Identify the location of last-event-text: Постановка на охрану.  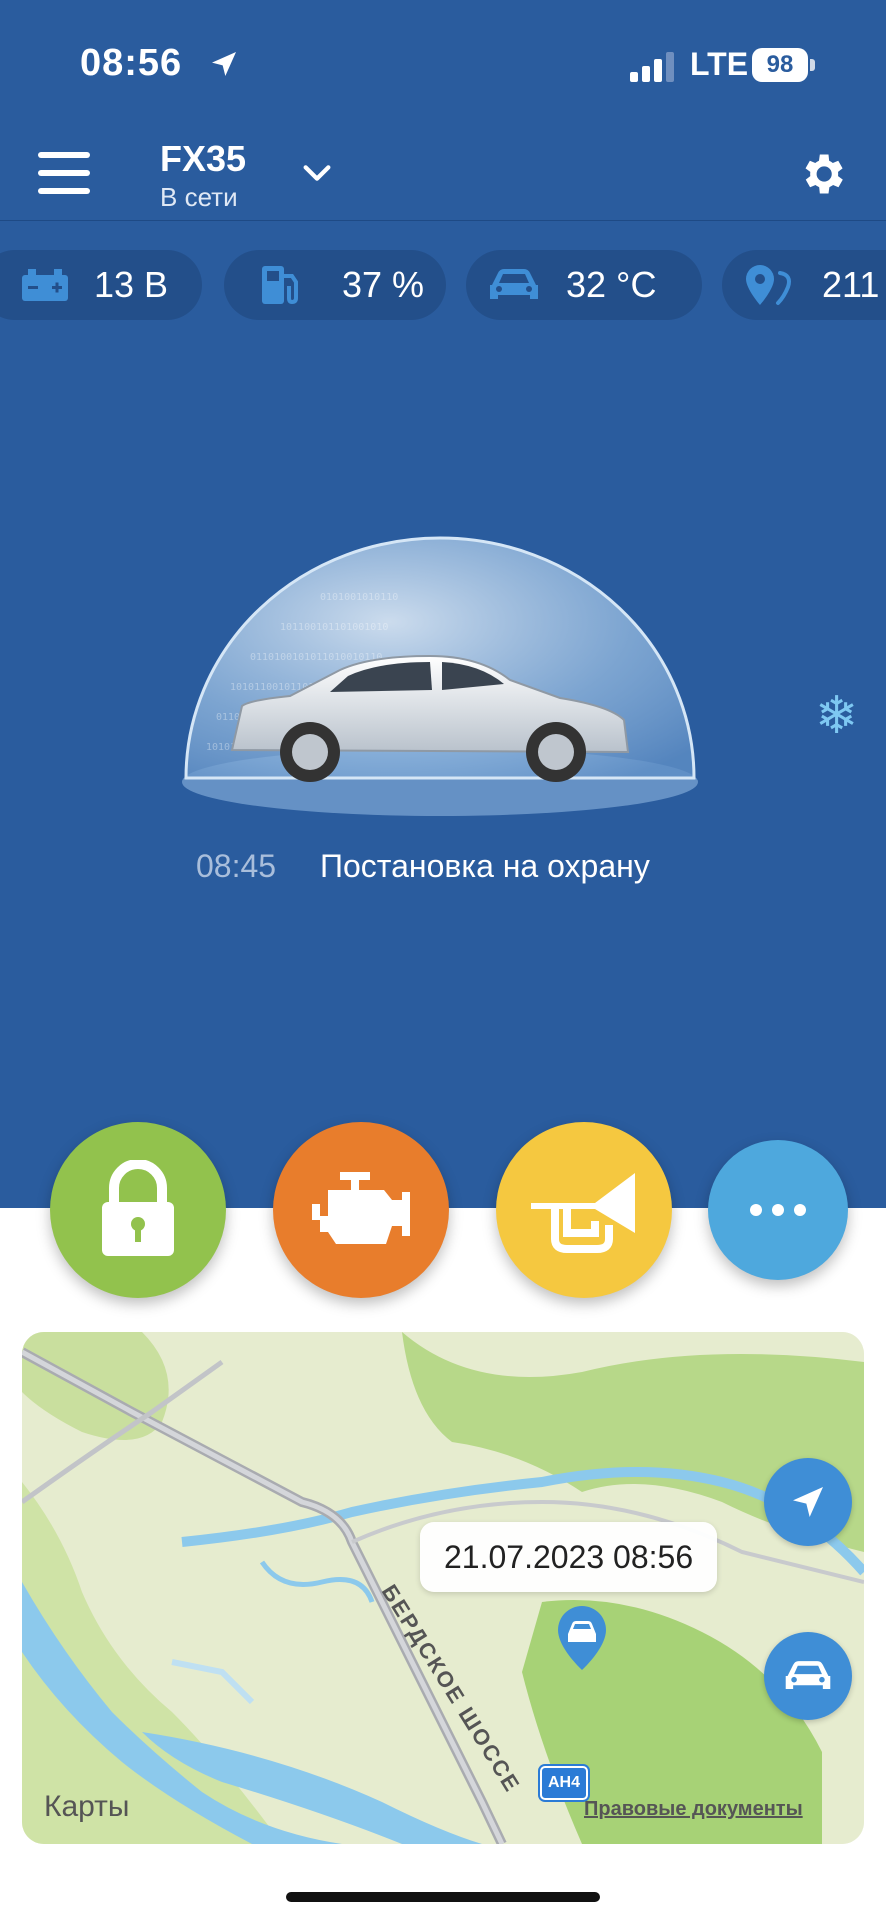
(485, 866).